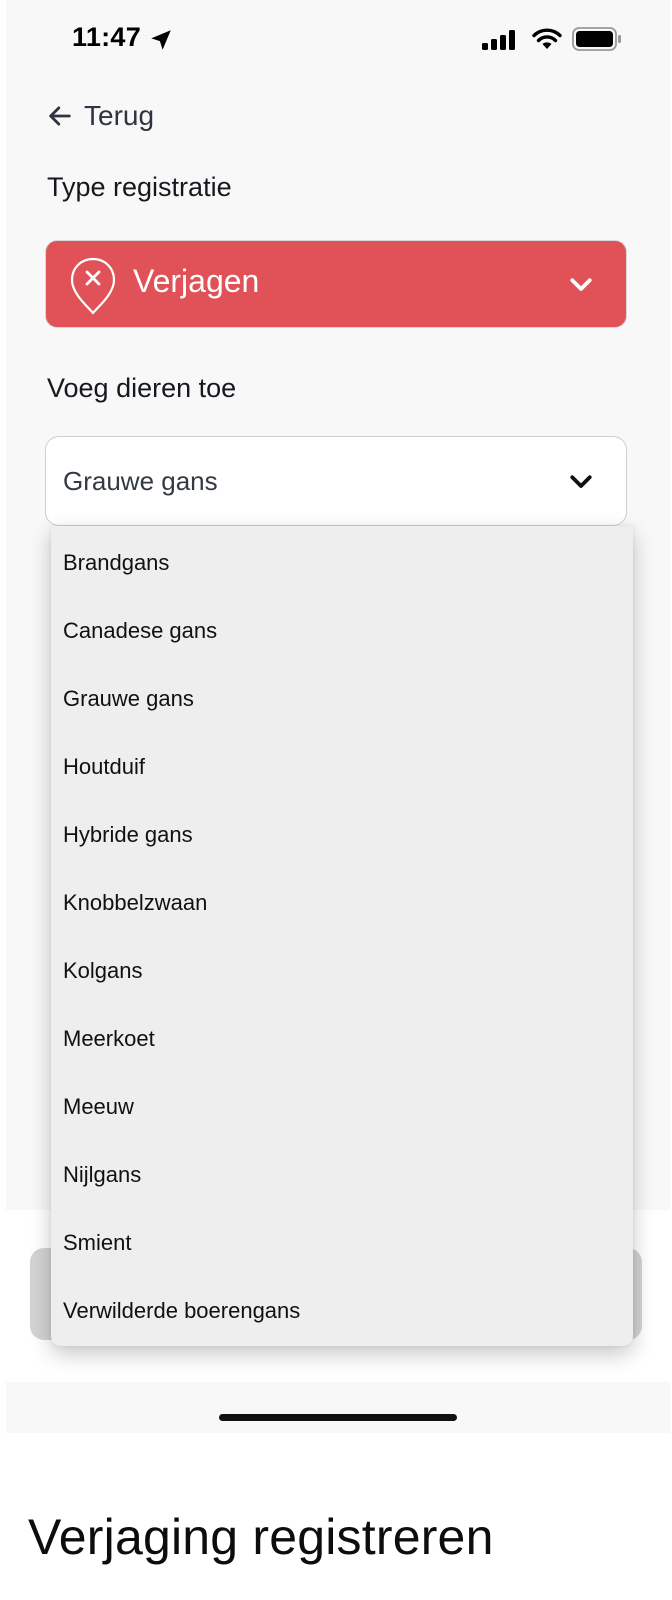 The width and height of the screenshot is (672, 1600). Describe the element at coordinates (119, 115) in the screenshot. I see `back-label: Terug` at that location.